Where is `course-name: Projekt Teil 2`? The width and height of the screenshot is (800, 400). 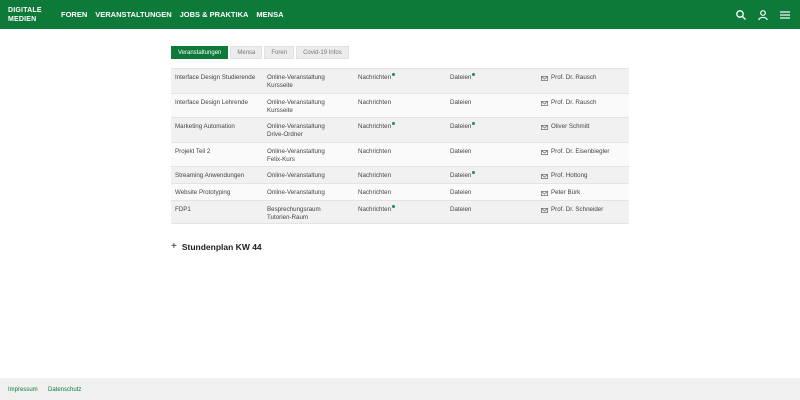 course-name: Projekt Teil 2 is located at coordinates (192, 152).